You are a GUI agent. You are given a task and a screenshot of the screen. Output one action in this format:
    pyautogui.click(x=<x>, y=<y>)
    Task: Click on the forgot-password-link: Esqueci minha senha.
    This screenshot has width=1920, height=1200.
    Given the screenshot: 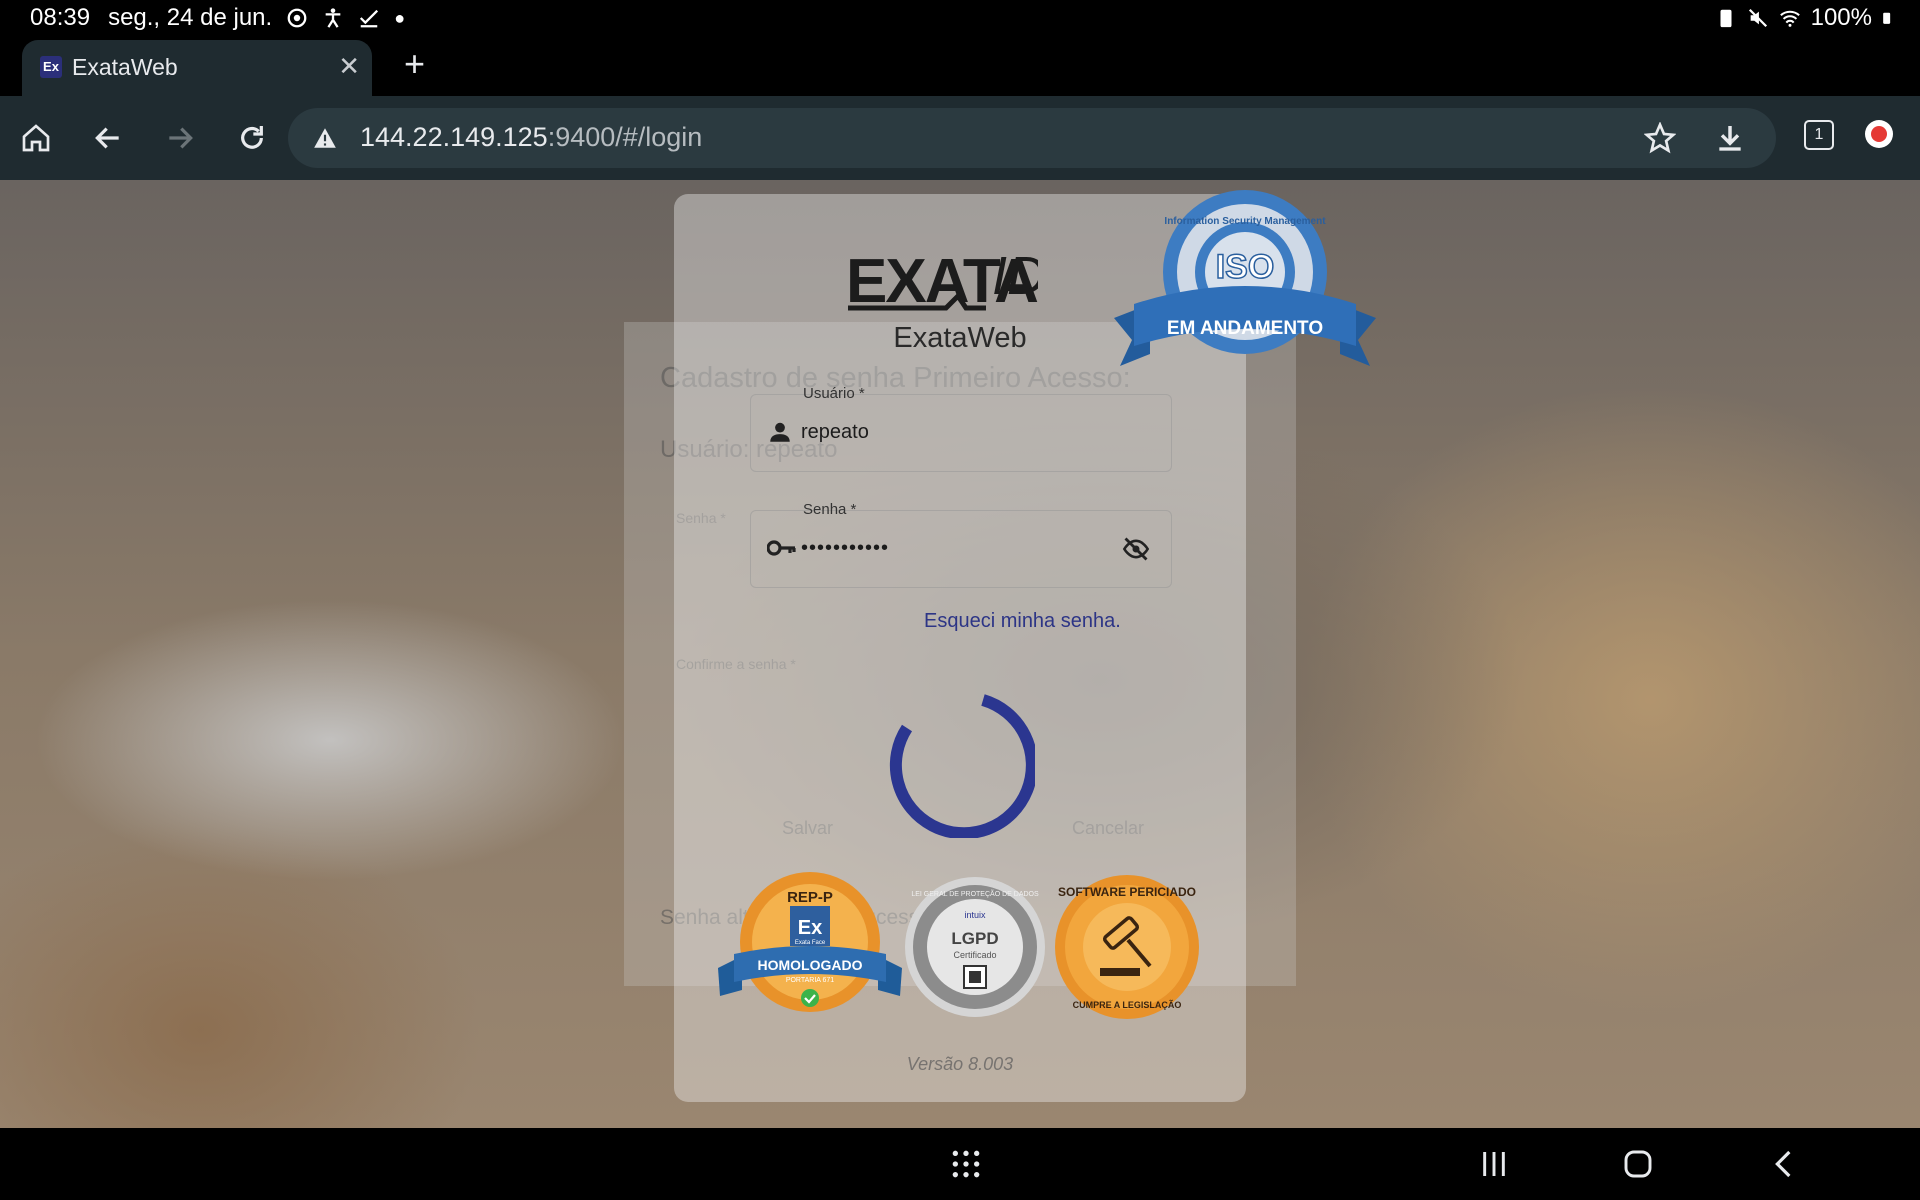 What is the action you would take?
    pyautogui.click(x=1022, y=621)
    